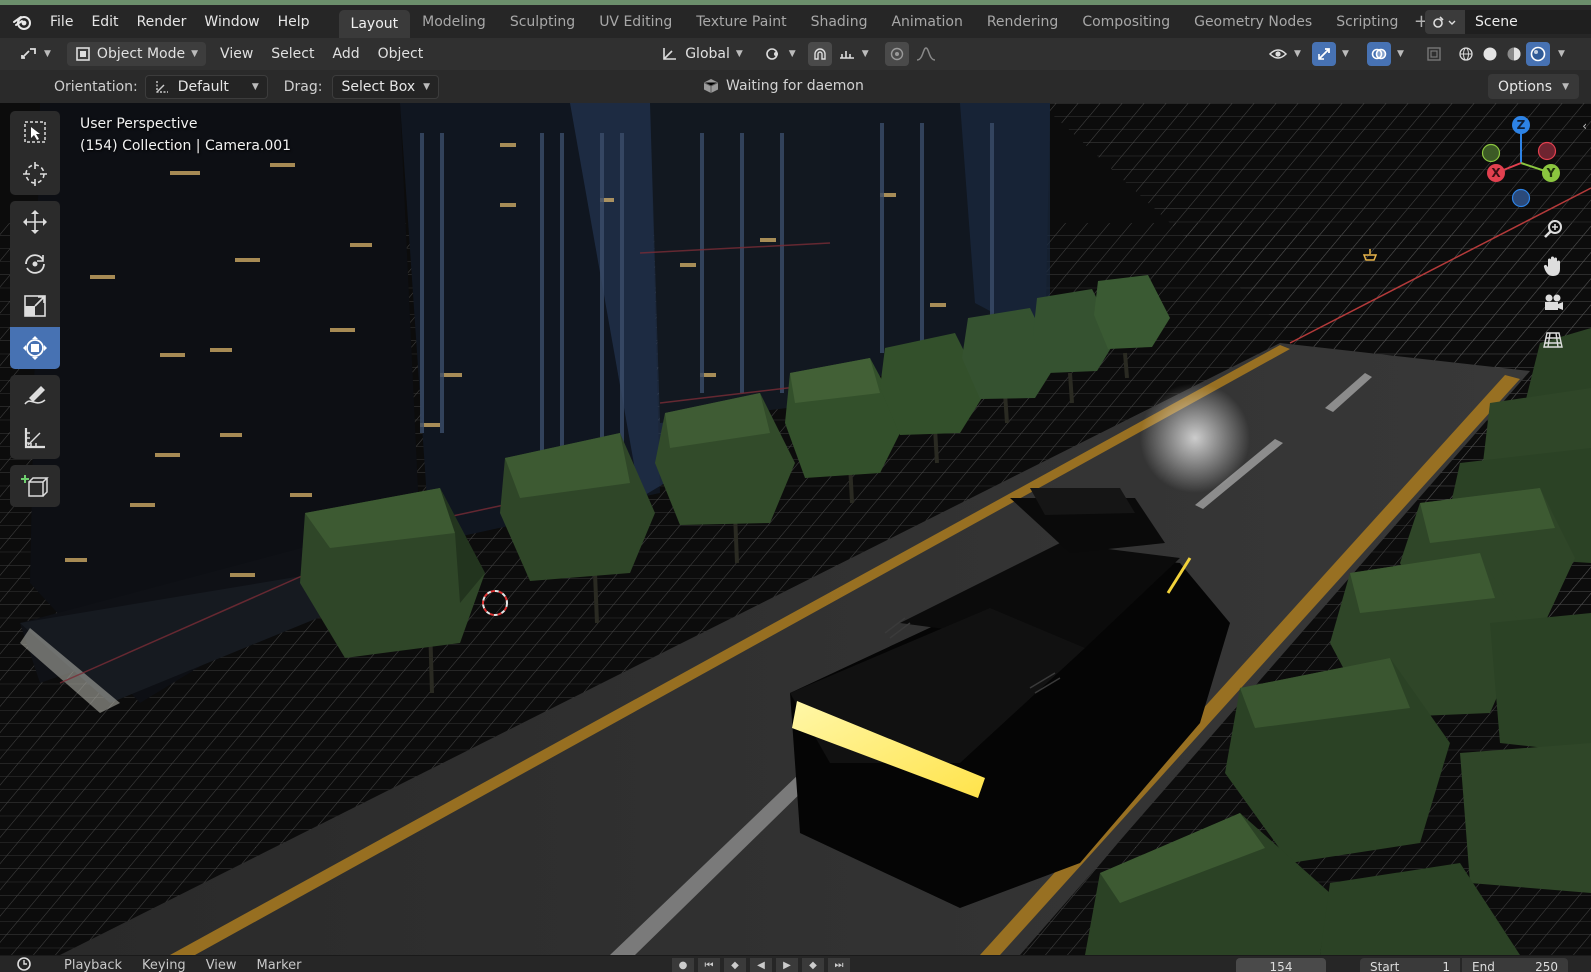  Describe the element at coordinates (454, 22) in the screenshot. I see `tab-modeling: Modeling` at that location.